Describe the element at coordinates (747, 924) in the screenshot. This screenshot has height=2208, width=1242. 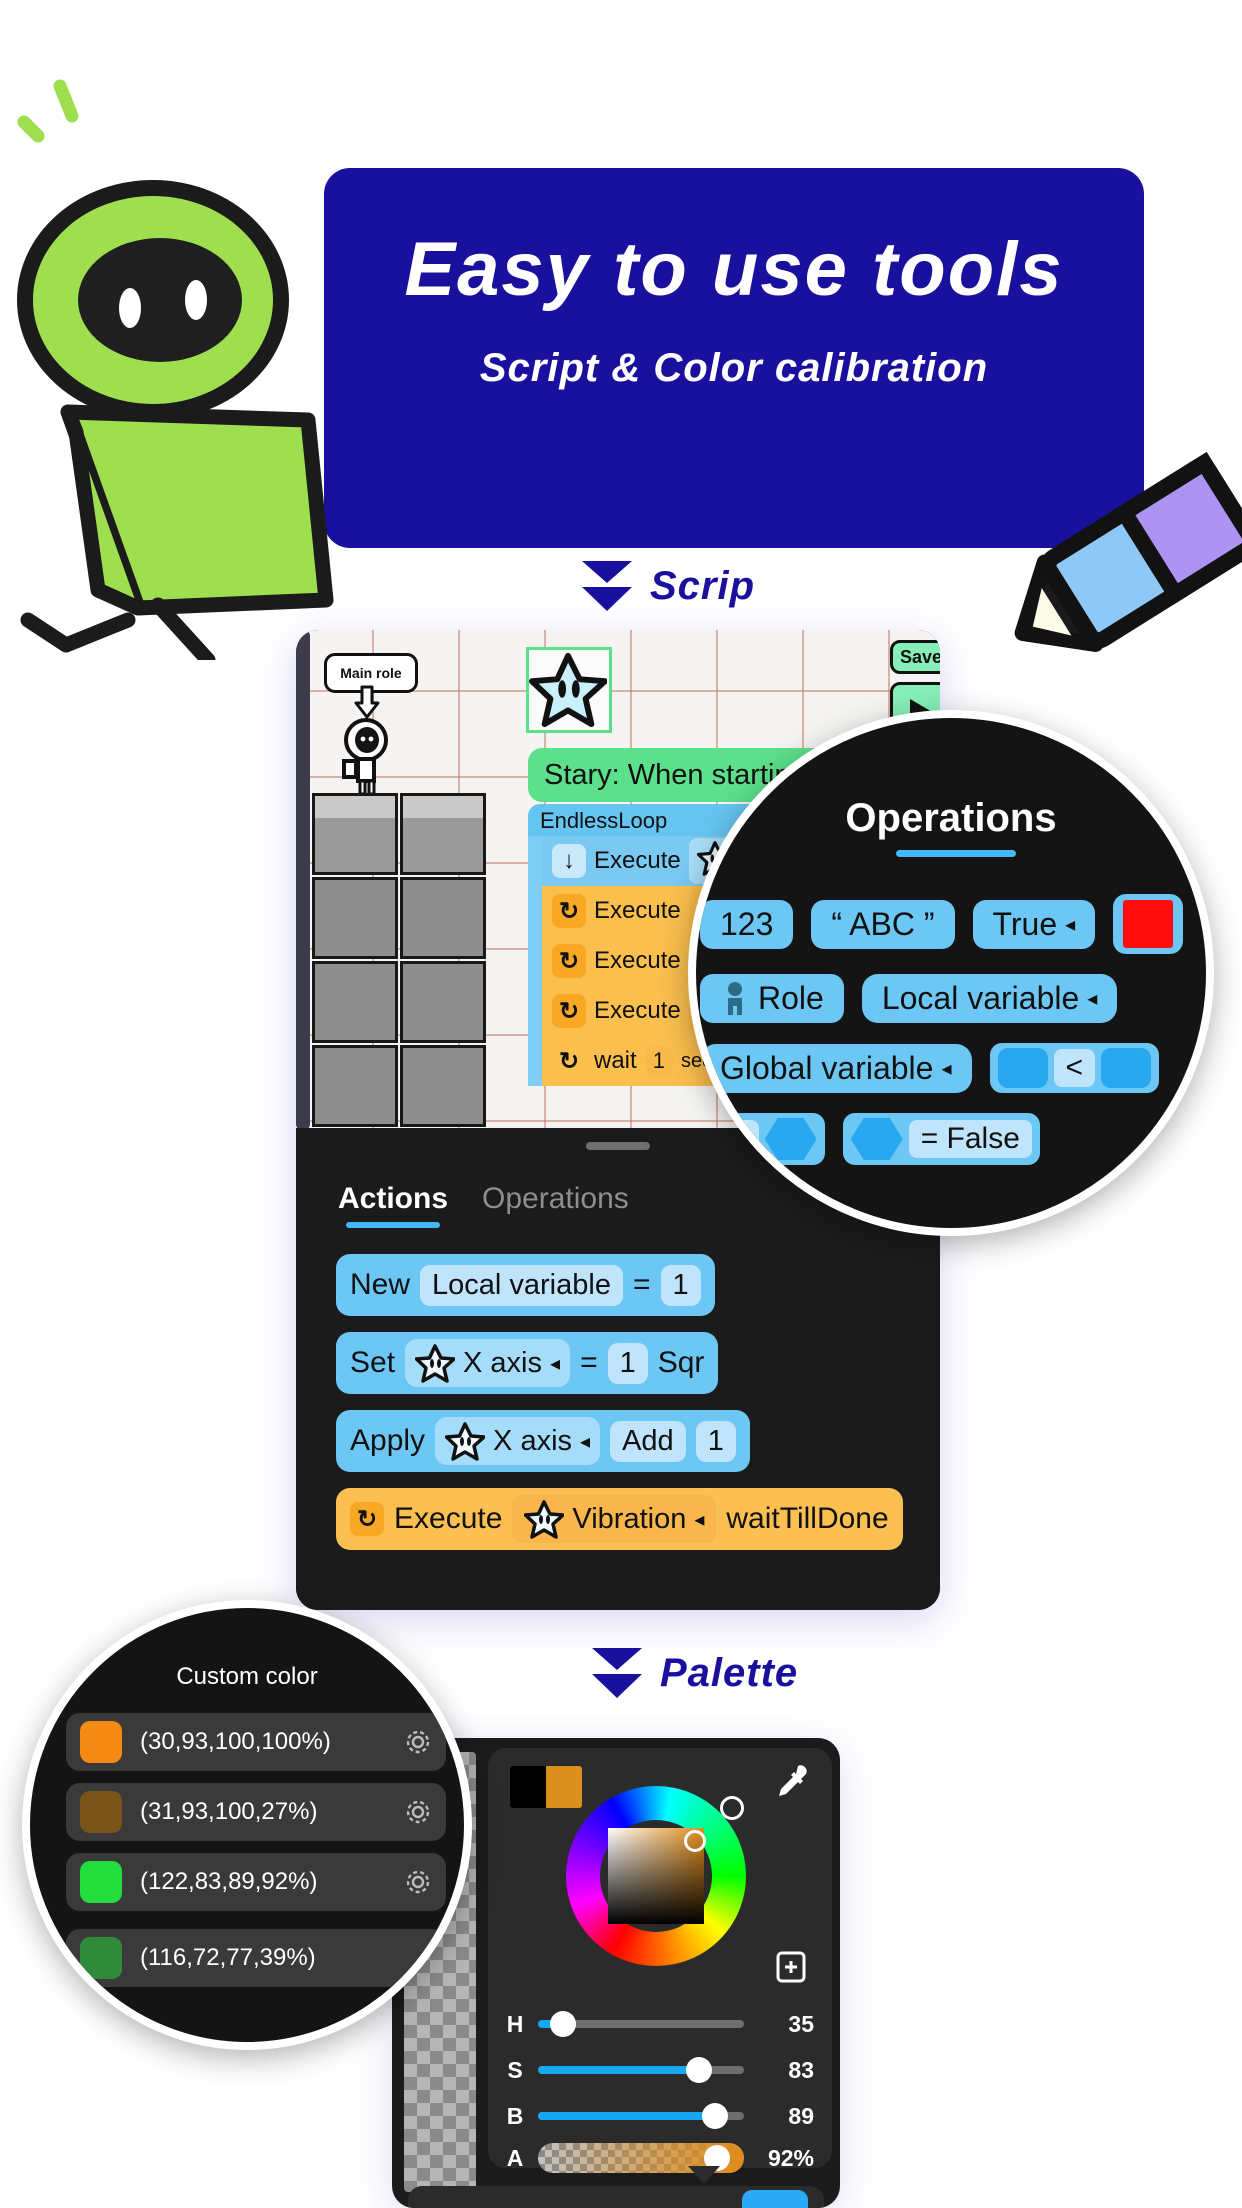
I see `chip-number: 123` at that location.